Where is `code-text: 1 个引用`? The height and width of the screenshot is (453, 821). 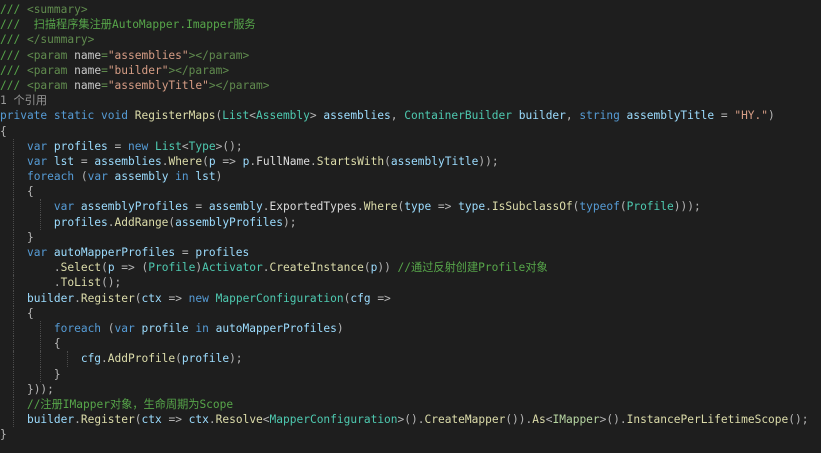
code-text: 1 个引用 is located at coordinates (23, 100).